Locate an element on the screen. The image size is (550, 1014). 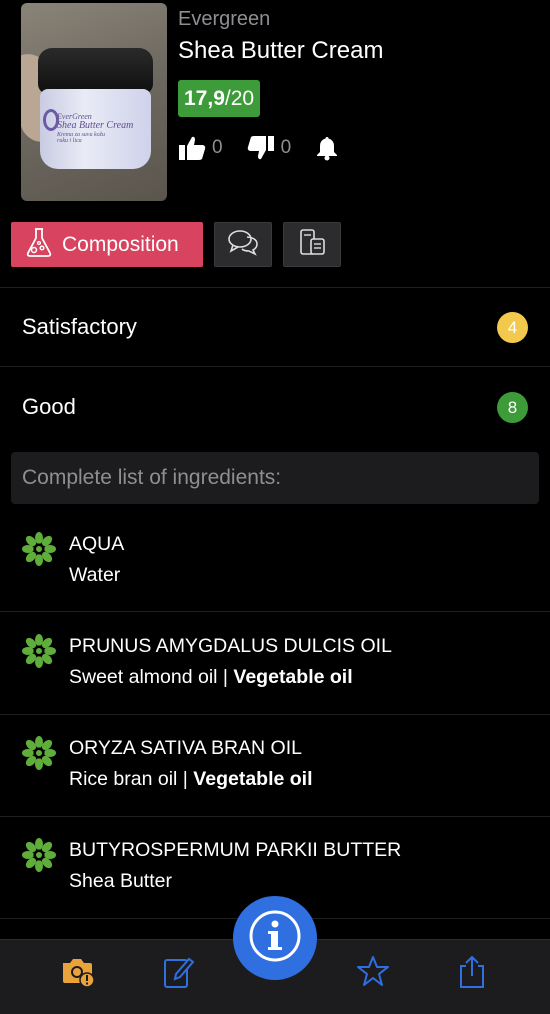
ingredient-description: Rice bran oil | Vegetable oil is located at coordinates (191, 779).